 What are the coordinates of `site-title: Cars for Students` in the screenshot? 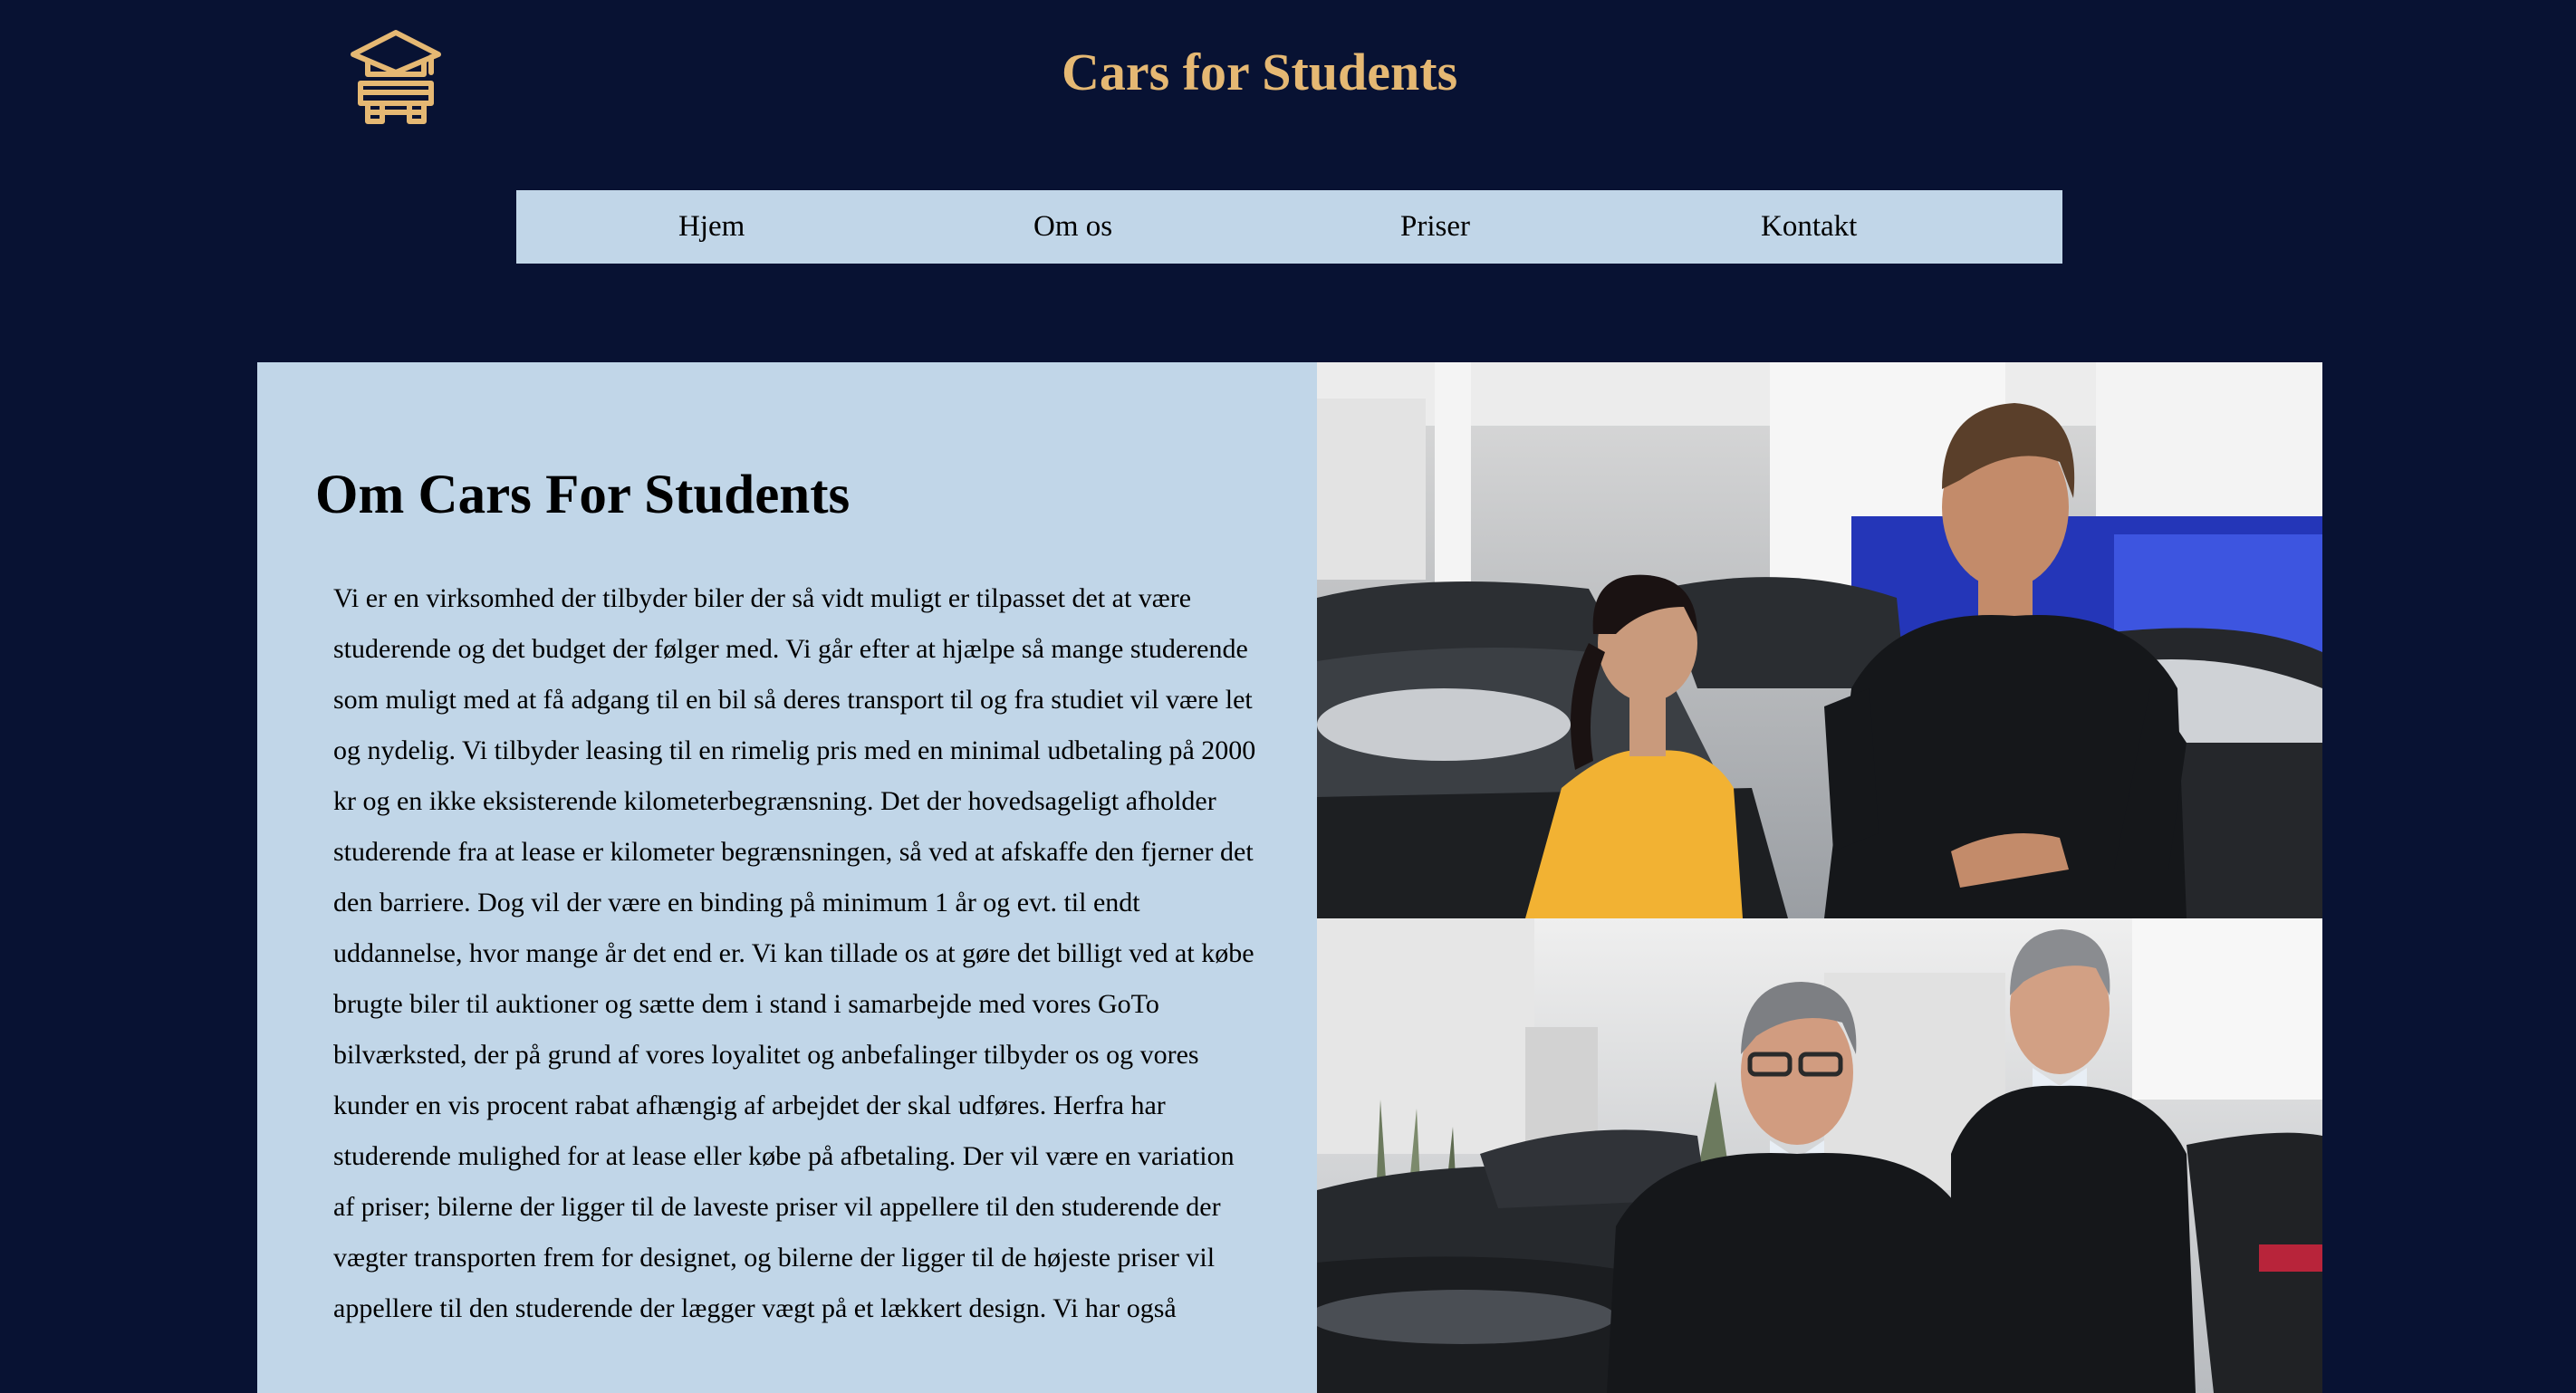 It's located at (1260, 72).